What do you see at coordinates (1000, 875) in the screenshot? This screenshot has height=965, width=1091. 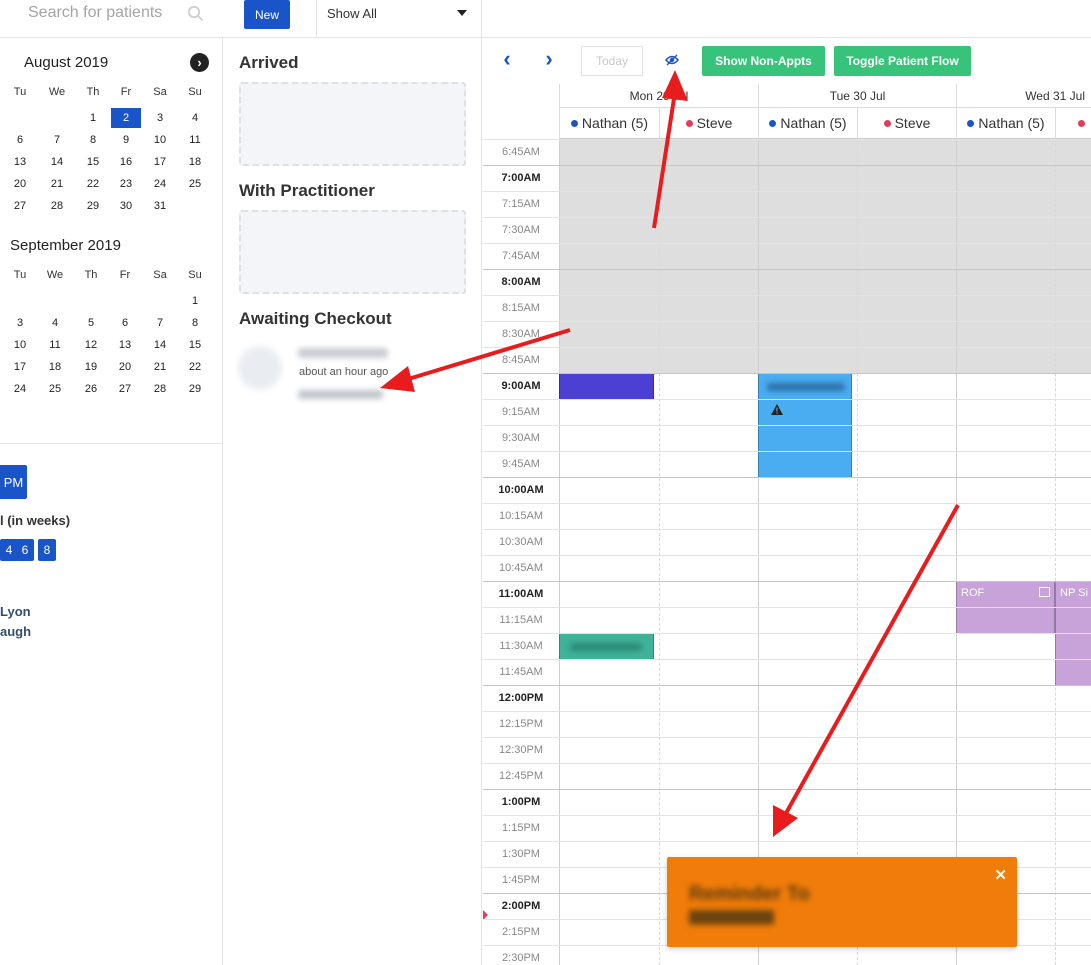 I see `close-icon: ✕` at bounding box center [1000, 875].